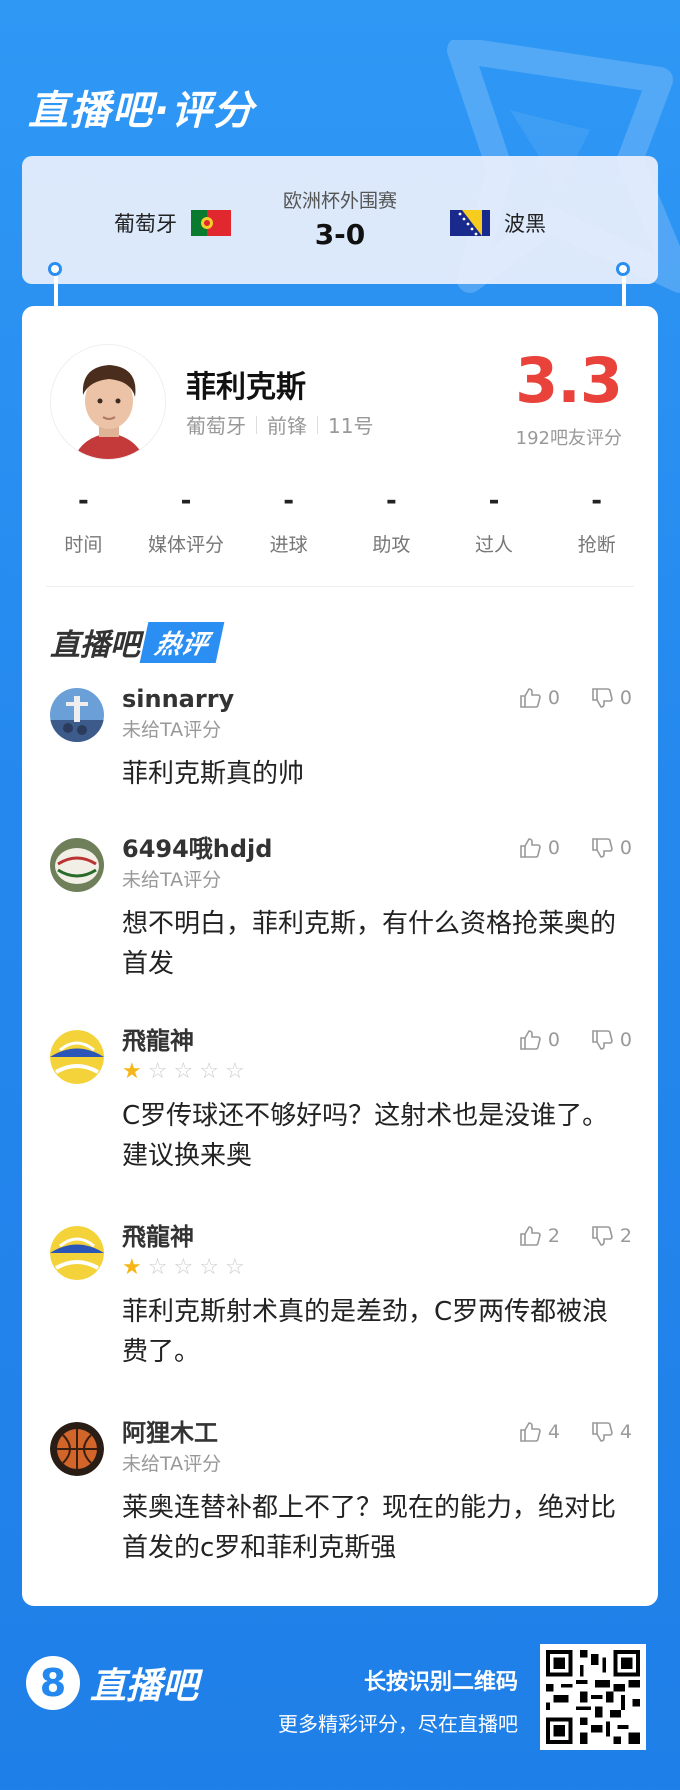 This screenshot has width=680, height=1790. Describe the element at coordinates (83, 545) in the screenshot. I see `stat-label: 时间` at that location.